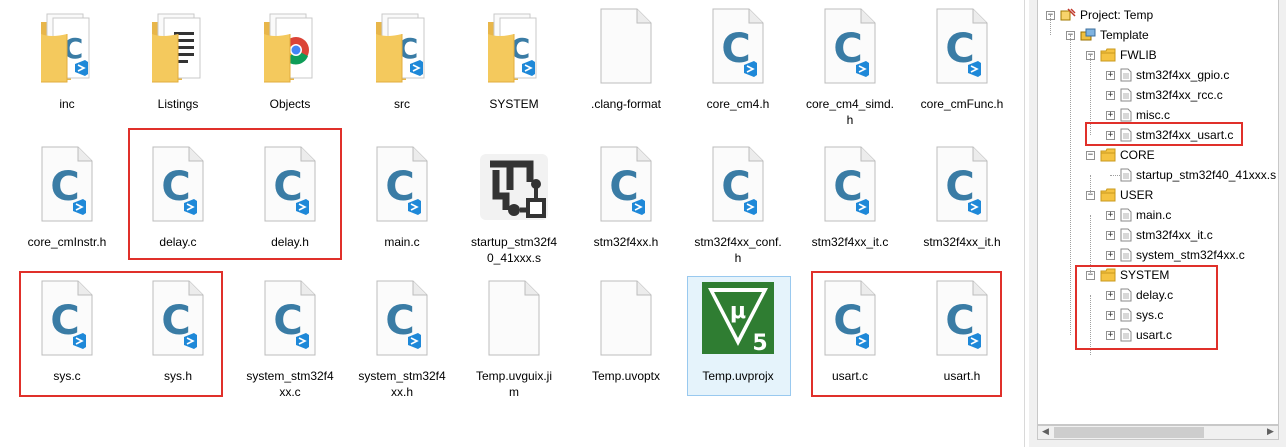 Image resolution: width=1286 pixels, height=447 pixels. What do you see at coordinates (1024, 223) in the screenshot?
I see `pane-divider` at bounding box center [1024, 223].